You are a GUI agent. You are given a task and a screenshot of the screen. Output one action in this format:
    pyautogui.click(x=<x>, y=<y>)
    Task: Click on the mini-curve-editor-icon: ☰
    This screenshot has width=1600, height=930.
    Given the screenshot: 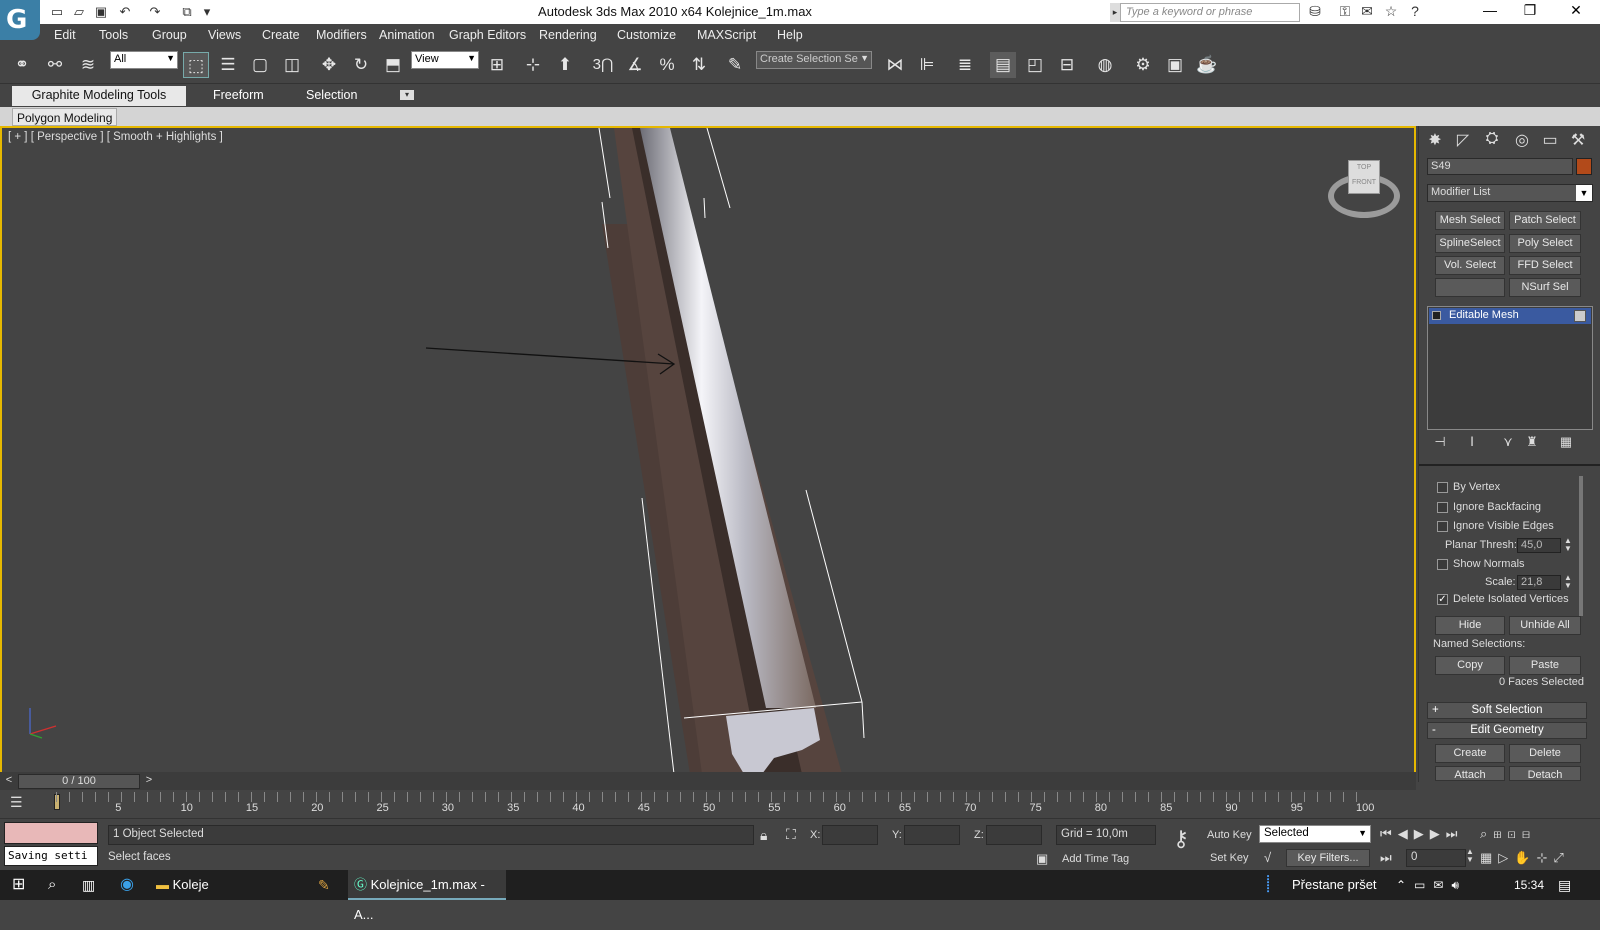 What is the action you would take?
    pyautogui.click(x=21, y=803)
    